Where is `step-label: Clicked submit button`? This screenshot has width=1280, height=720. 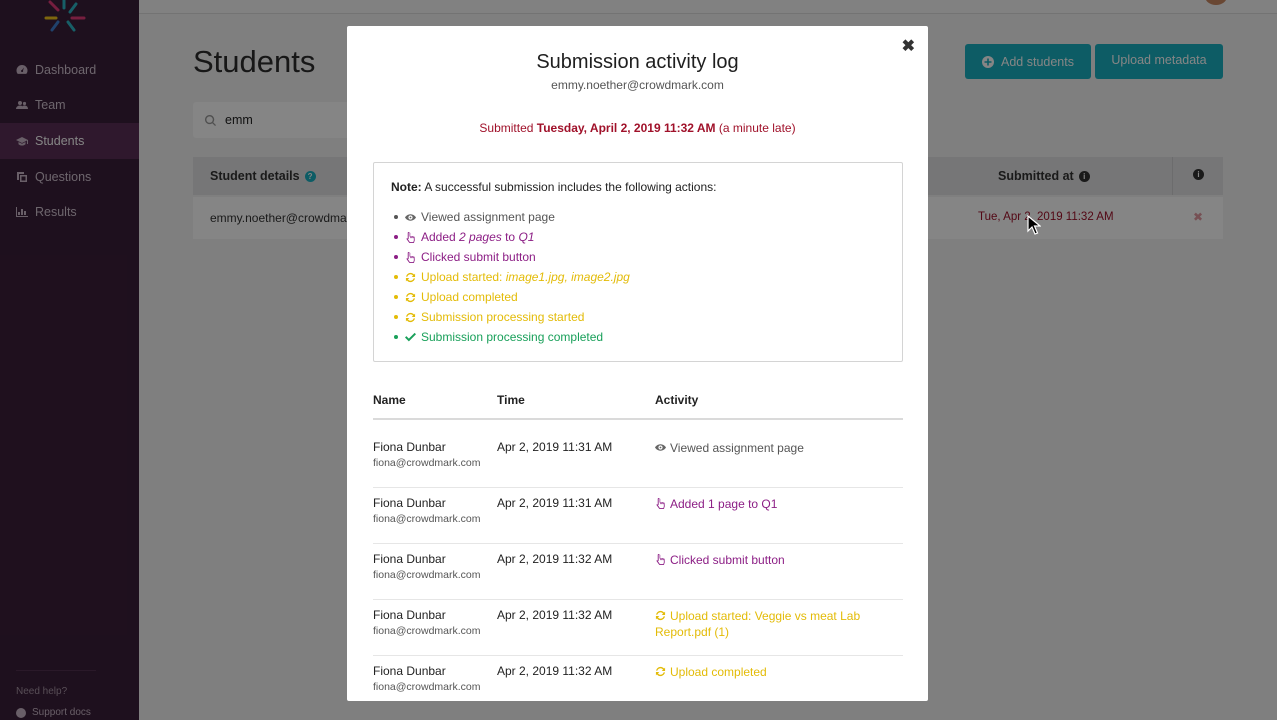
step-label: Clicked submit button is located at coordinates (478, 257).